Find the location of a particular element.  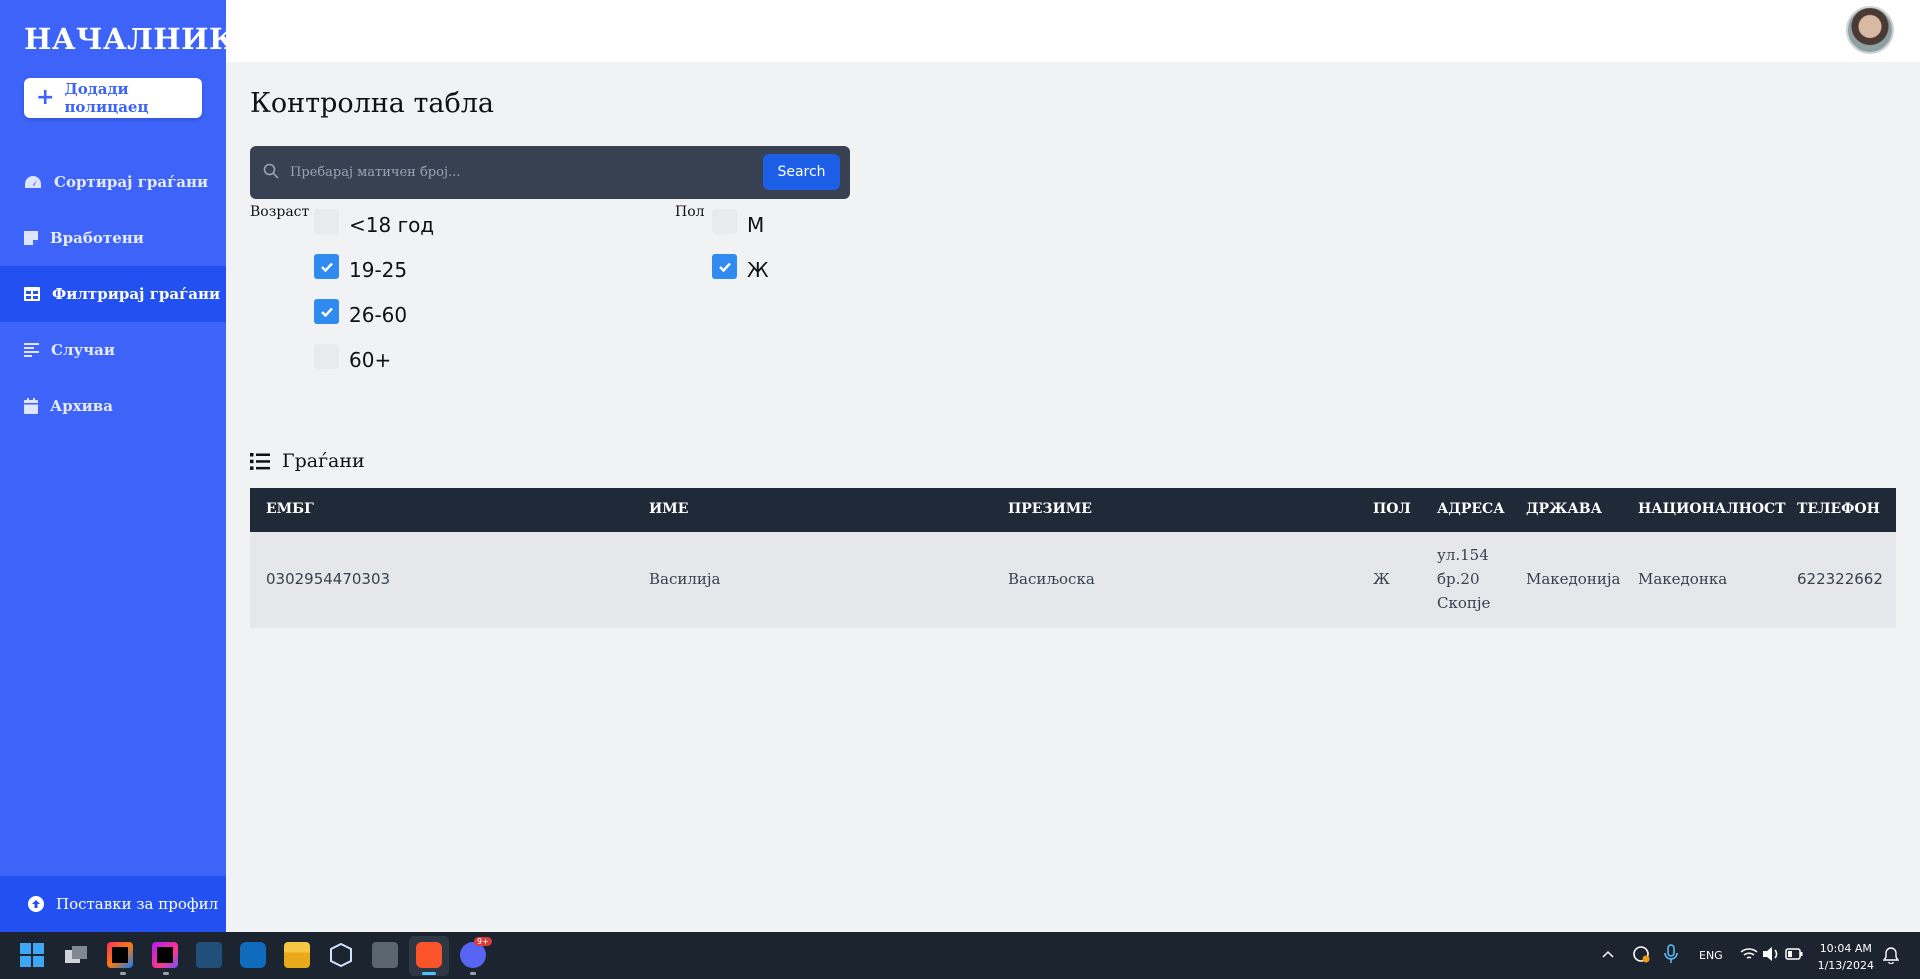

sidebar-item-label: Архива is located at coordinates (81, 406).